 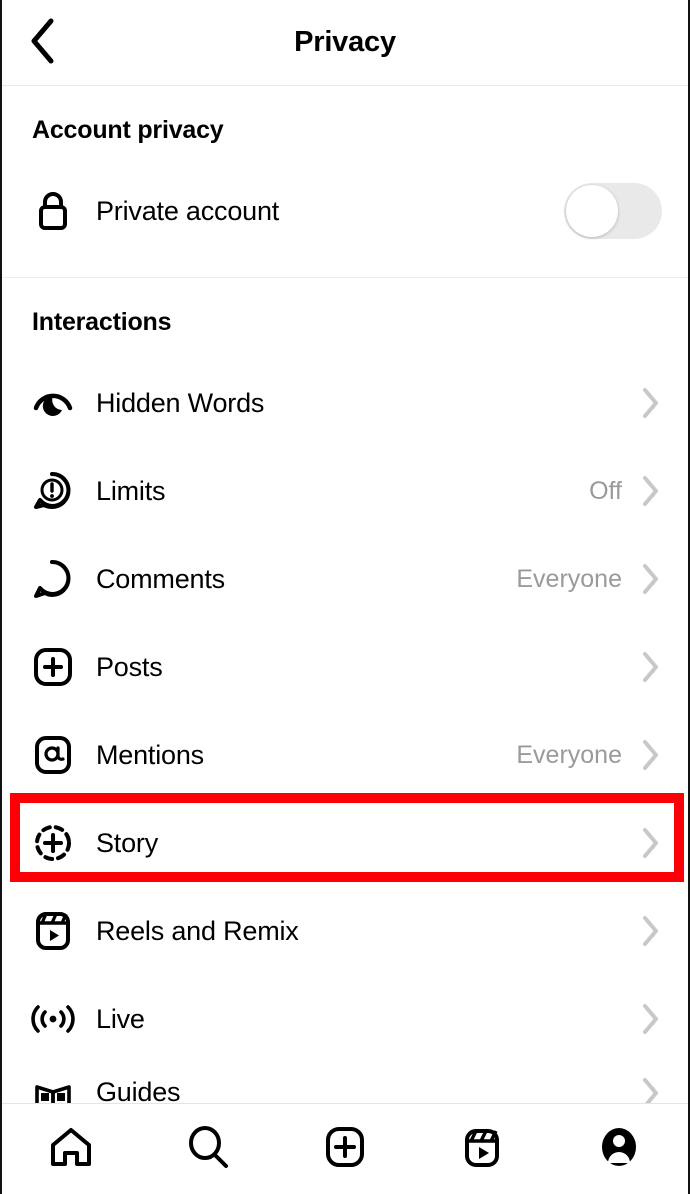 I want to click on row-value-limits: Off, so click(x=605, y=490).